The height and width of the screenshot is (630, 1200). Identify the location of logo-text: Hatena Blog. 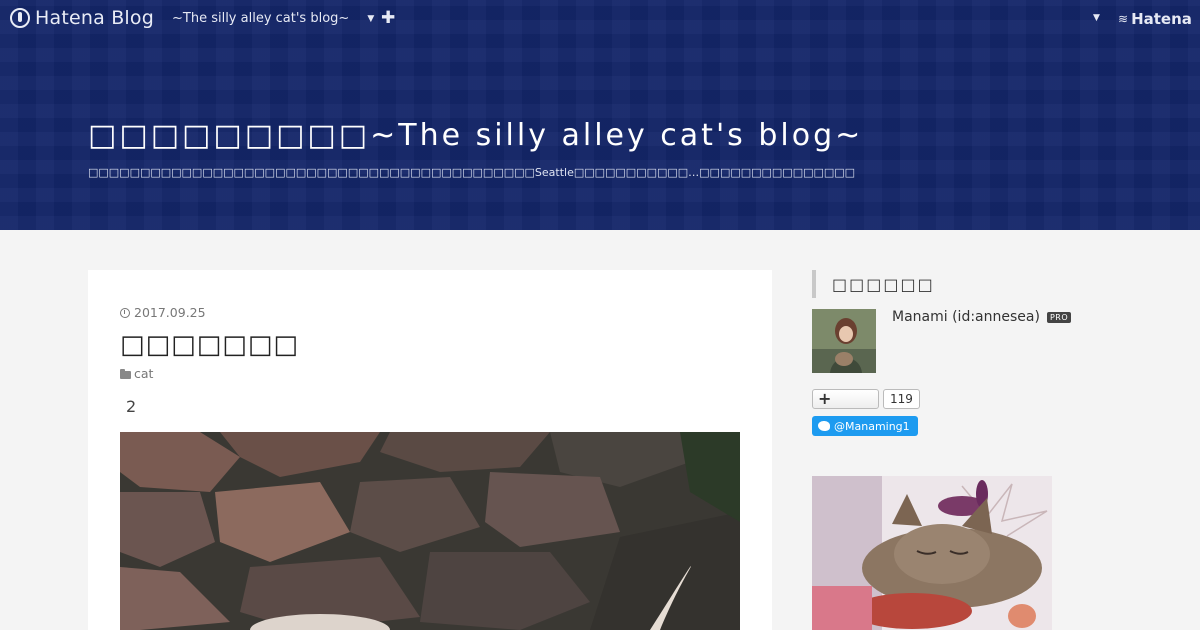
(94, 18).